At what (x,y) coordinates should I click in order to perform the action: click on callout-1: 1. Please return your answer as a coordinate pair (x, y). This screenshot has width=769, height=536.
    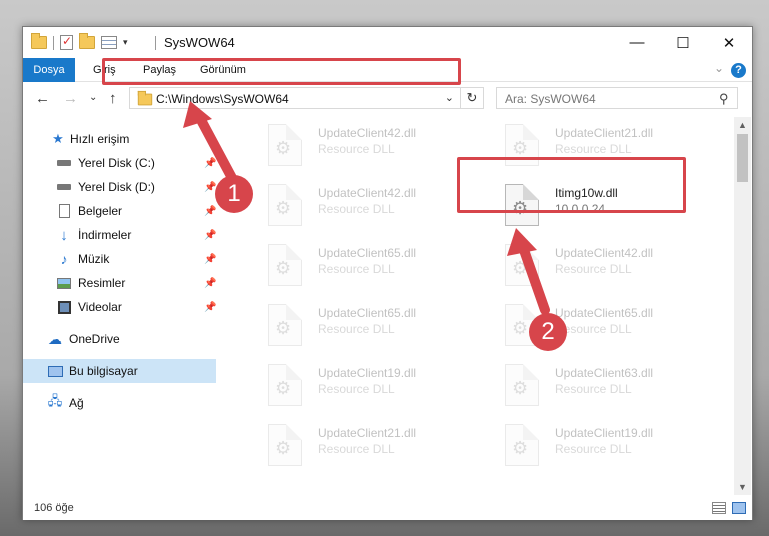
    Looking at the image, I should click on (234, 194).